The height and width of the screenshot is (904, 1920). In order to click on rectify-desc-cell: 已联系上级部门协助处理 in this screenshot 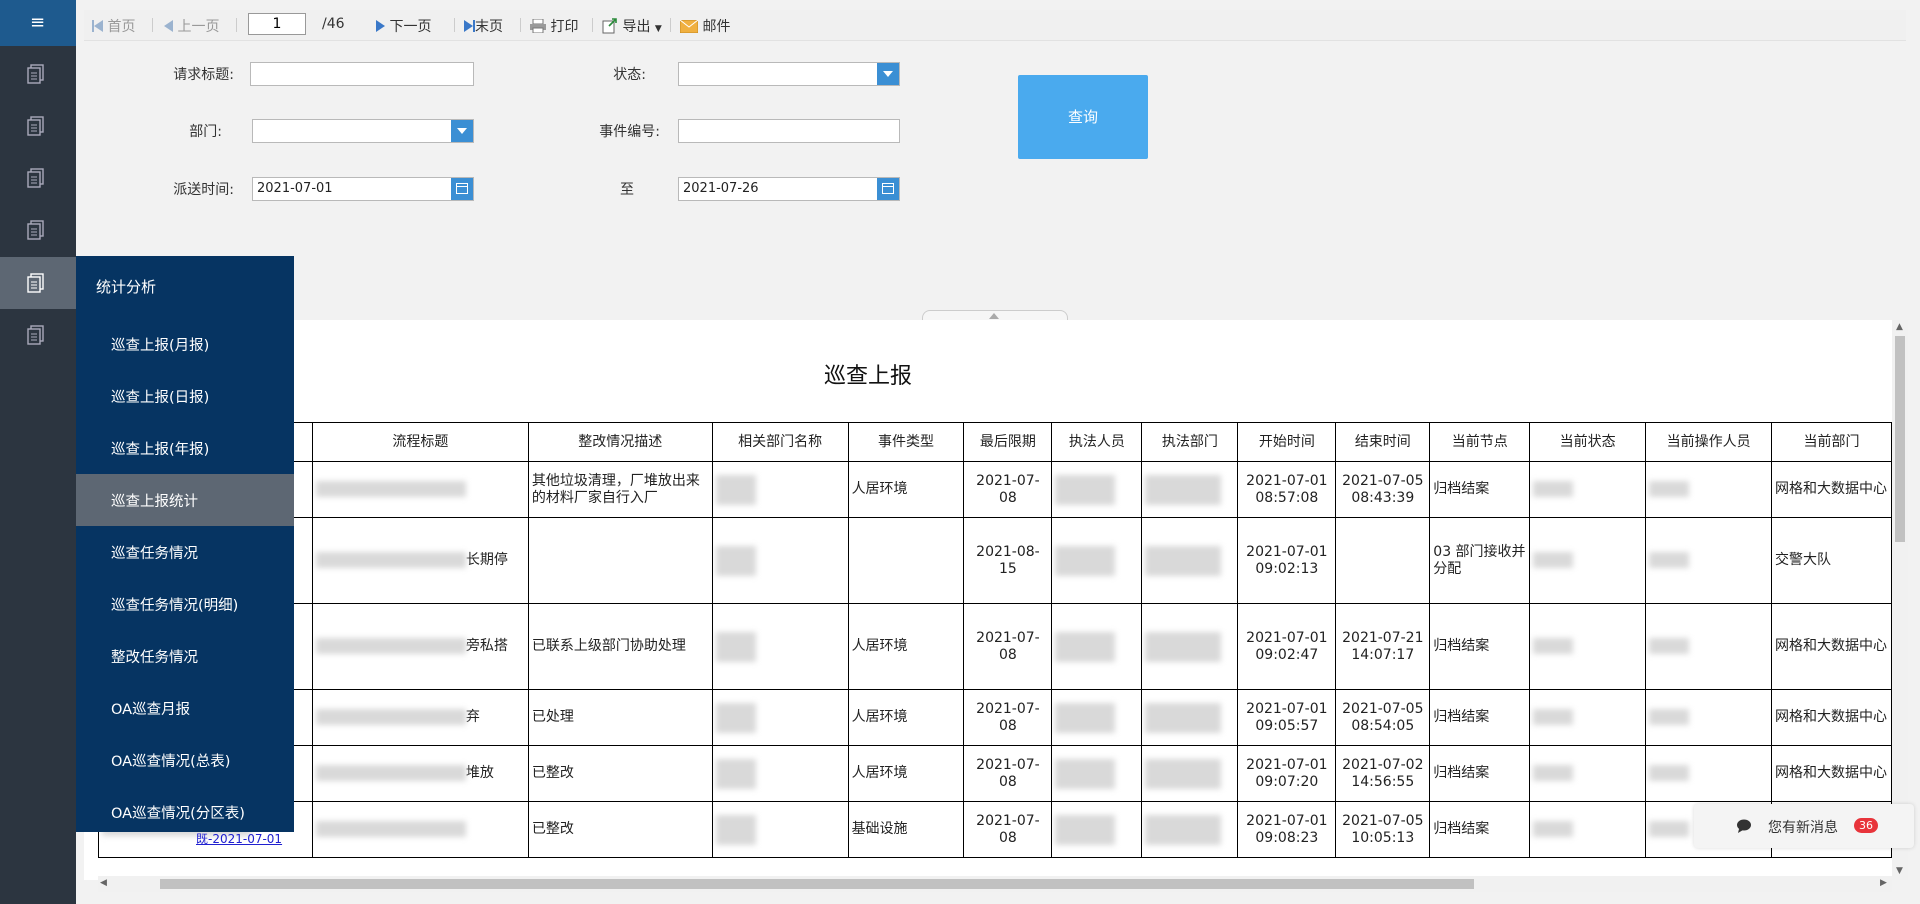, I will do `click(620, 646)`.